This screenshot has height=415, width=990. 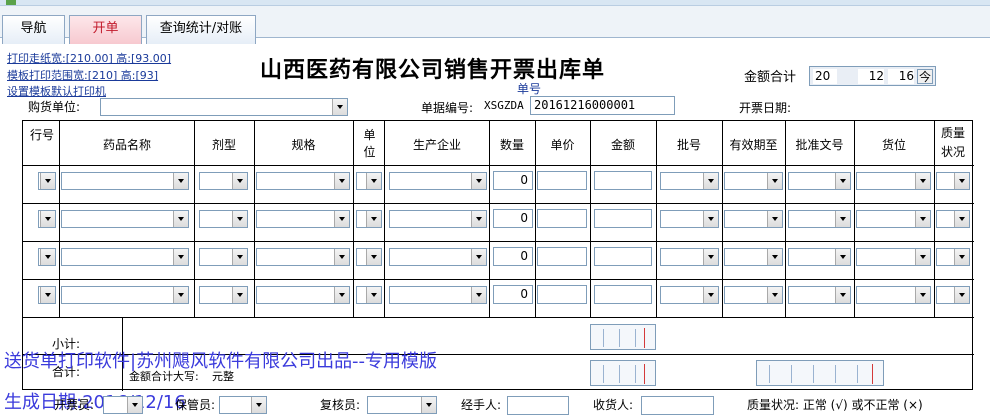 What do you see at coordinates (511, 145) in the screenshot?
I see `col-header-quantity: 数量` at bounding box center [511, 145].